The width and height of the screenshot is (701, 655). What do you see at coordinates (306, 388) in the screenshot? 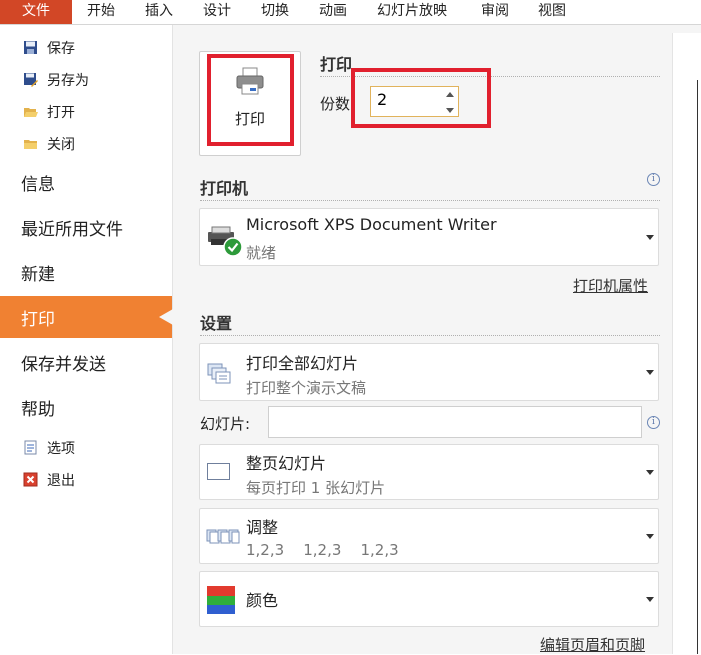
I see `print-range-sub: 打印整个演示文稿` at bounding box center [306, 388].